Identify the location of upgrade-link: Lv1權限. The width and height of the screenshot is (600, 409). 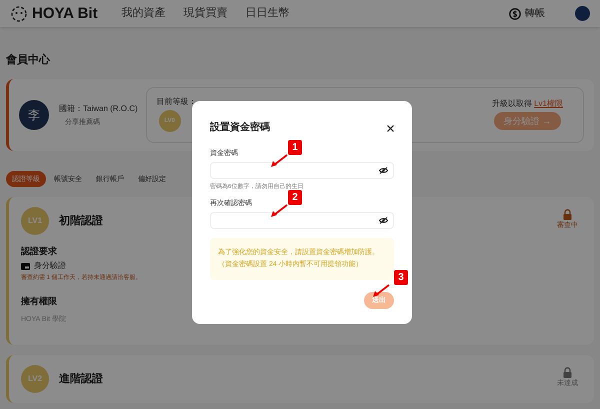
(548, 103).